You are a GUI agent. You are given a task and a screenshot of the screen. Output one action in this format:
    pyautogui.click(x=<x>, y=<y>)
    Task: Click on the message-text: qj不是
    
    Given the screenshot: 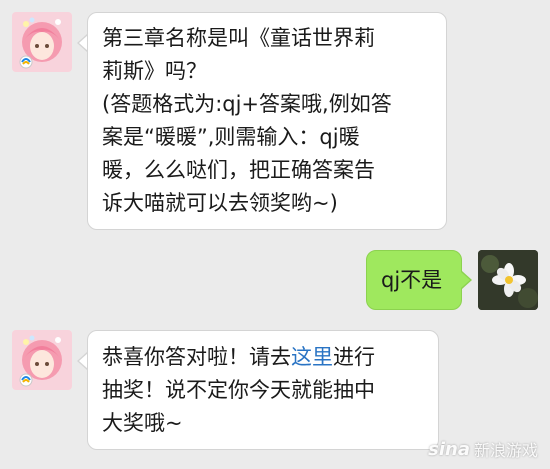 What is the action you would take?
    pyautogui.click(x=412, y=280)
    